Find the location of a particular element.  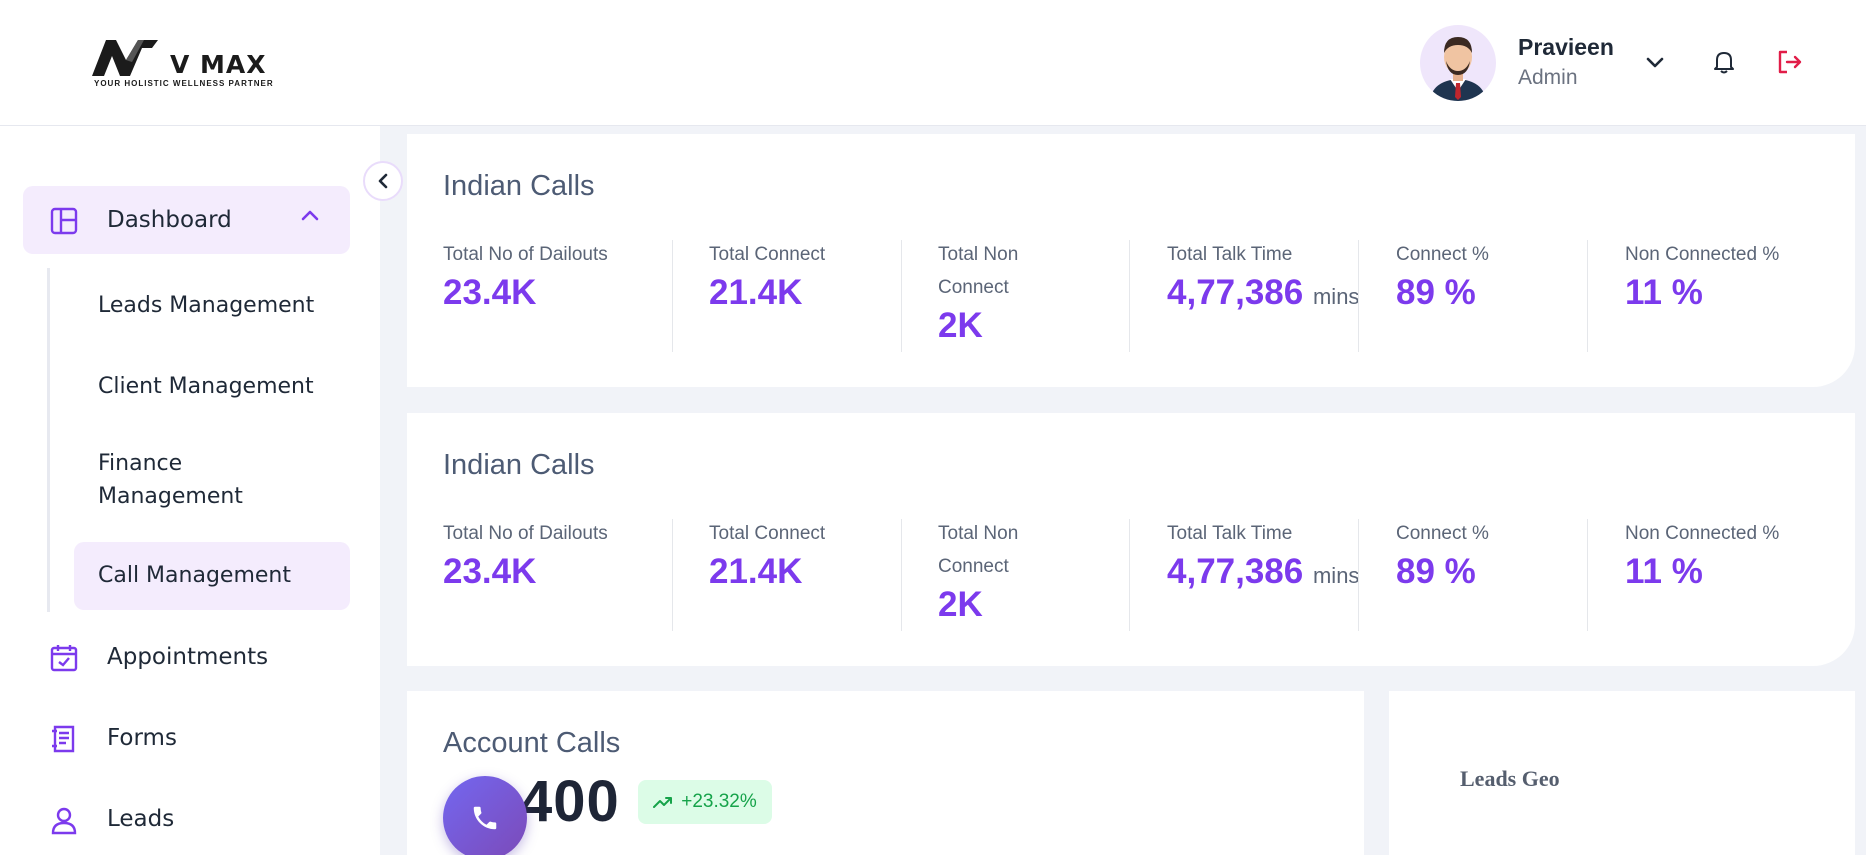

trending-up-icon is located at coordinates (663, 802).